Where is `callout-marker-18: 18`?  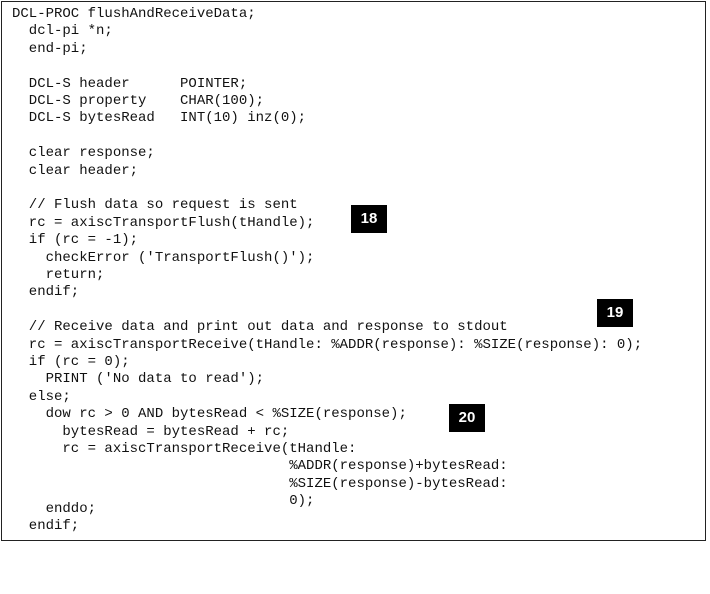
callout-marker-18: 18 is located at coordinates (369, 219).